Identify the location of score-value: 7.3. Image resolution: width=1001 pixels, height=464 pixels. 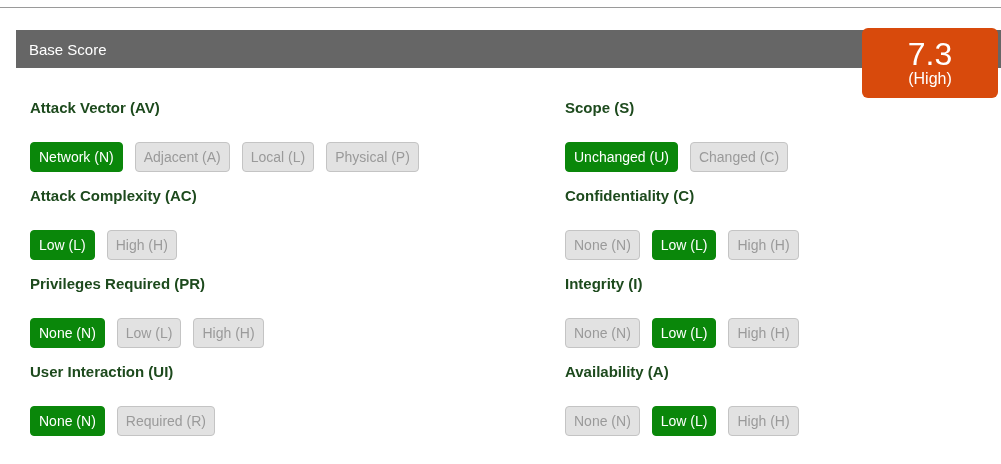
(930, 54).